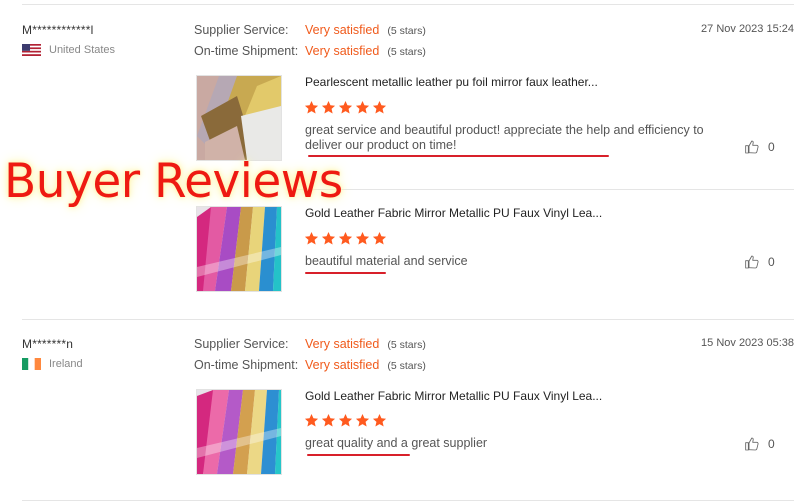  Describe the element at coordinates (48, 344) in the screenshot. I see `buyer-name: M*******n` at that location.